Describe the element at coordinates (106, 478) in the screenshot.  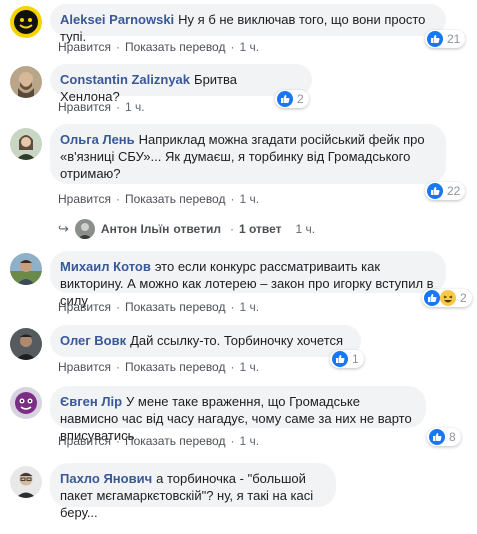
I see `comment-author: Пахло Янович` at that location.